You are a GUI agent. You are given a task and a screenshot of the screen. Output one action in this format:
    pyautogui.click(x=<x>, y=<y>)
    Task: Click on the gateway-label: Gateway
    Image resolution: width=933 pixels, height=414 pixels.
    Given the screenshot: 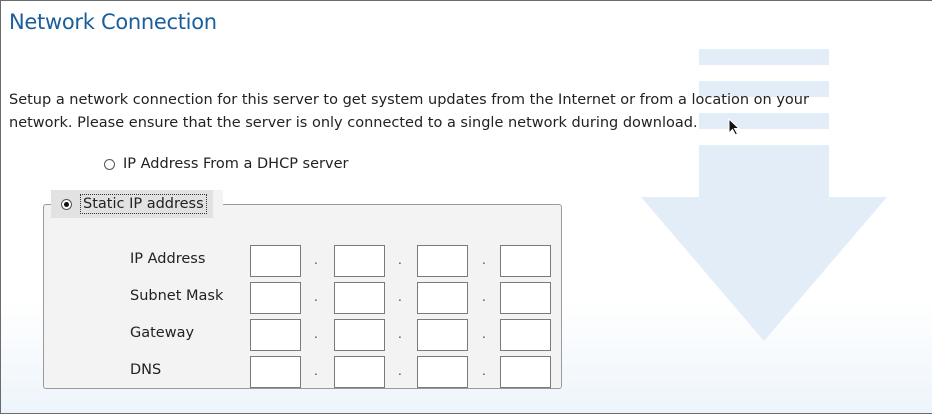 What is the action you would take?
    pyautogui.click(x=162, y=333)
    